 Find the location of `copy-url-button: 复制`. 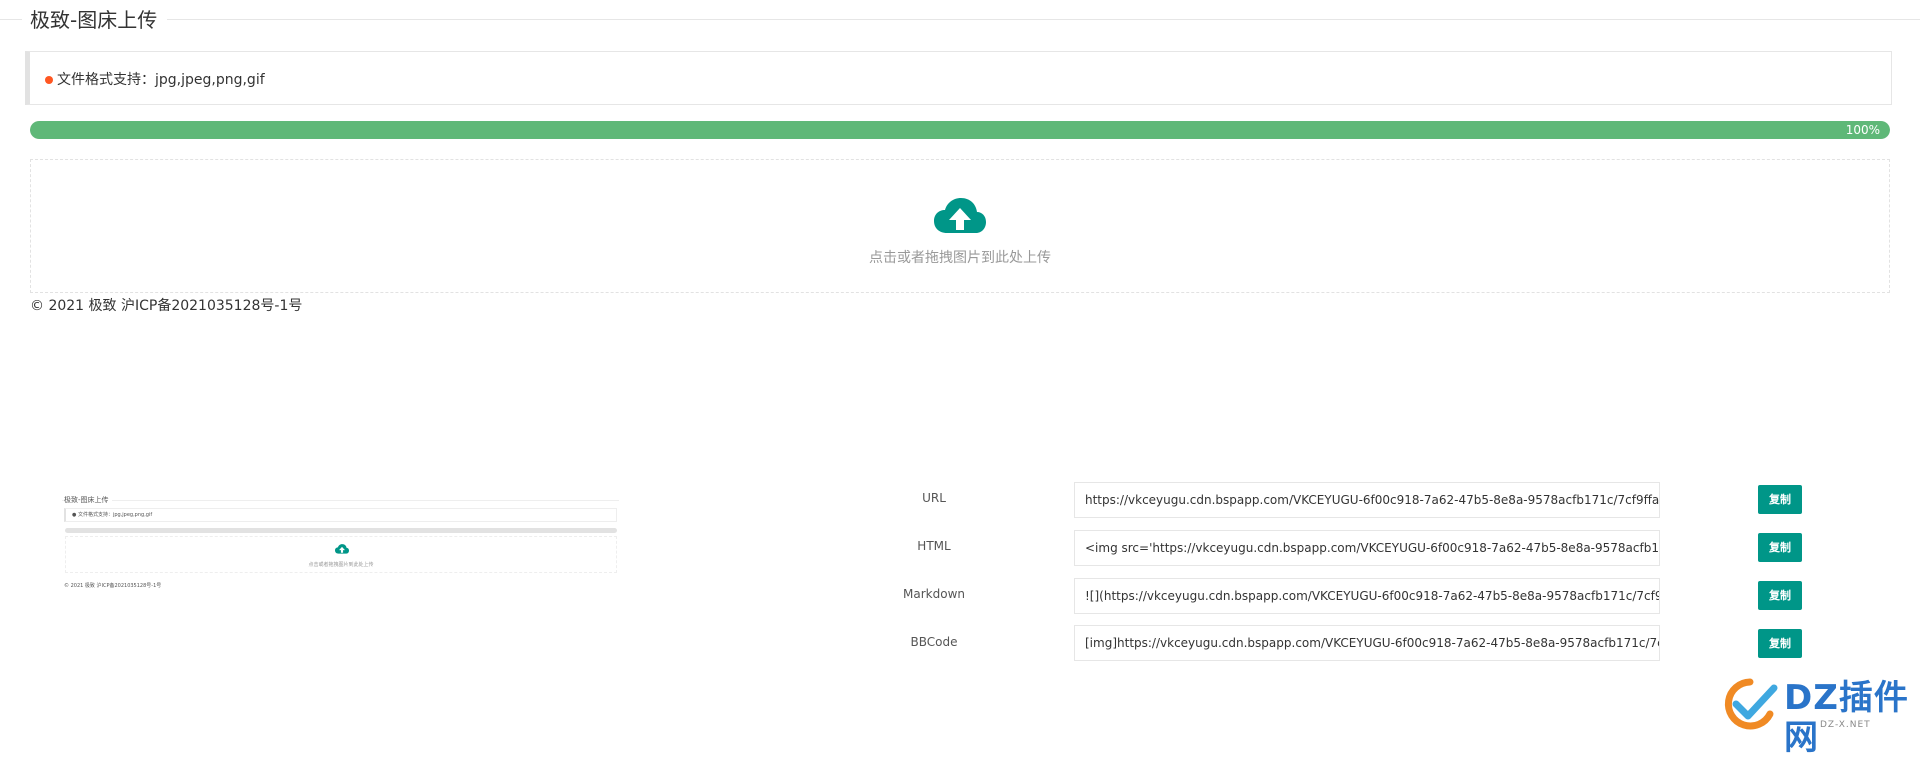

copy-url-button: 复制 is located at coordinates (1780, 499).